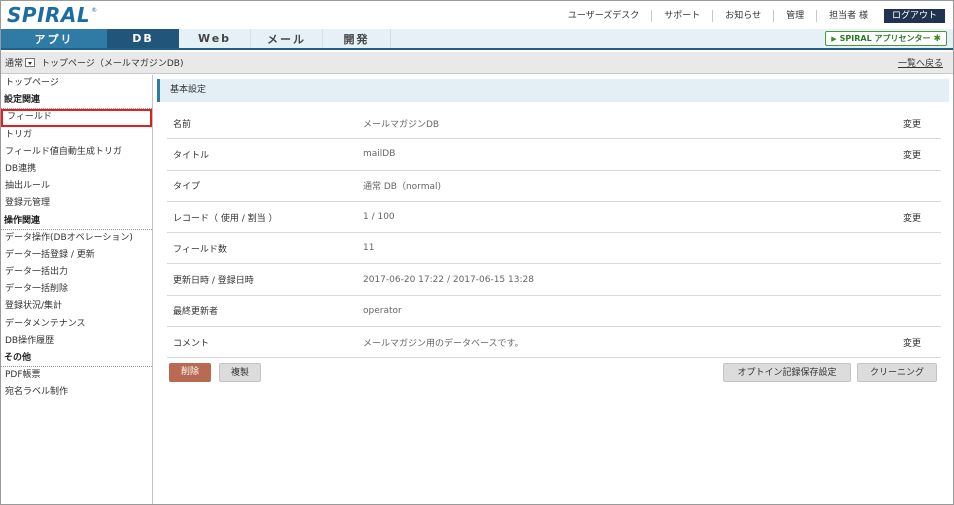 This screenshot has width=954, height=505. Describe the element at coordinates (76, 118) in the screenshot. I see `sidebar-item-field: フィールド` at that location.